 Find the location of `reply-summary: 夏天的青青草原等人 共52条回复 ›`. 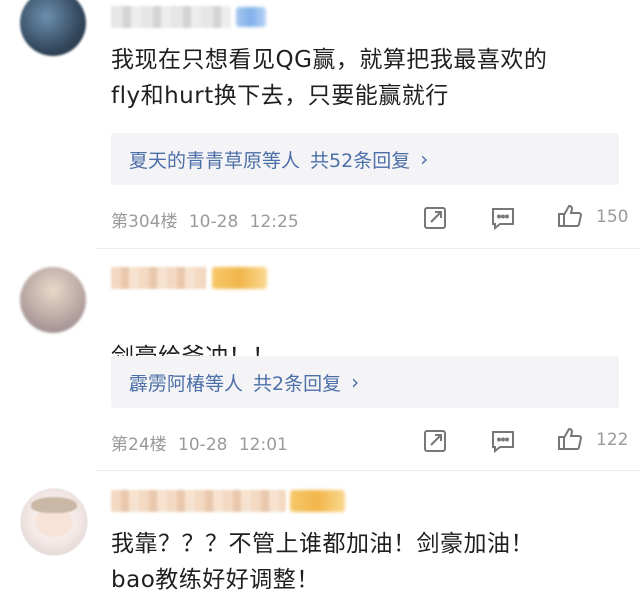

reply-summary: 夏天的青青草原等人 共52条回复 › is located at coordinates (365, 159).